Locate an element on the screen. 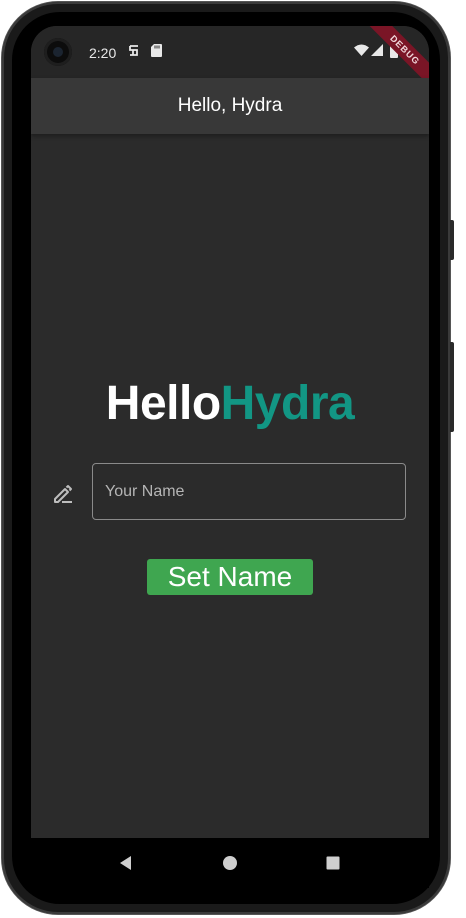 The width and height of the screenshot is (466, 918). cellular-signal-icon is located at coordinates (377, 52).